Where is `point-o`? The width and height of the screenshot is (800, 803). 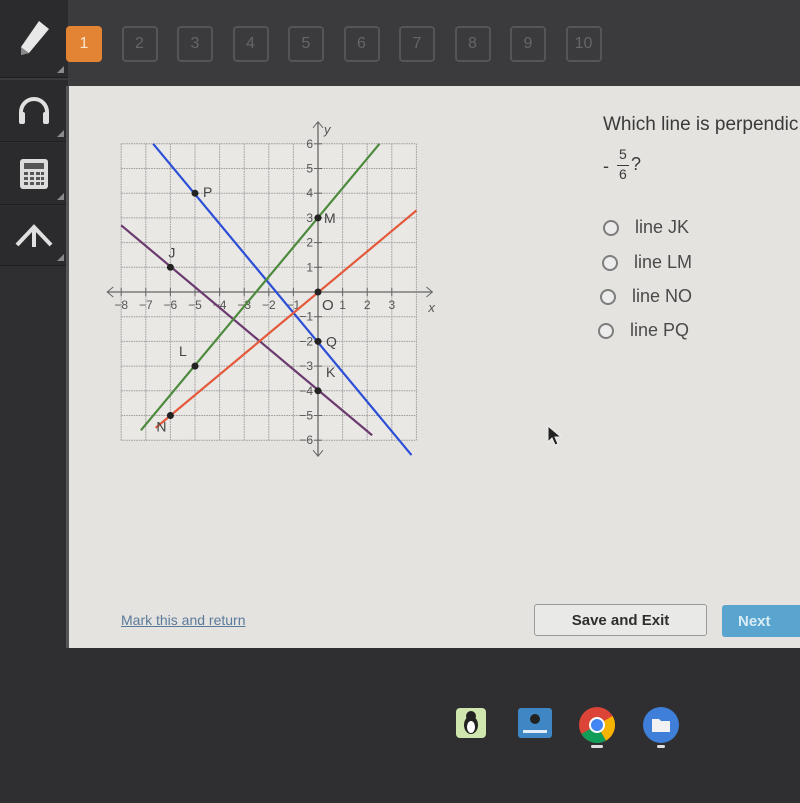 point-o is located at coordinates (318, 292).